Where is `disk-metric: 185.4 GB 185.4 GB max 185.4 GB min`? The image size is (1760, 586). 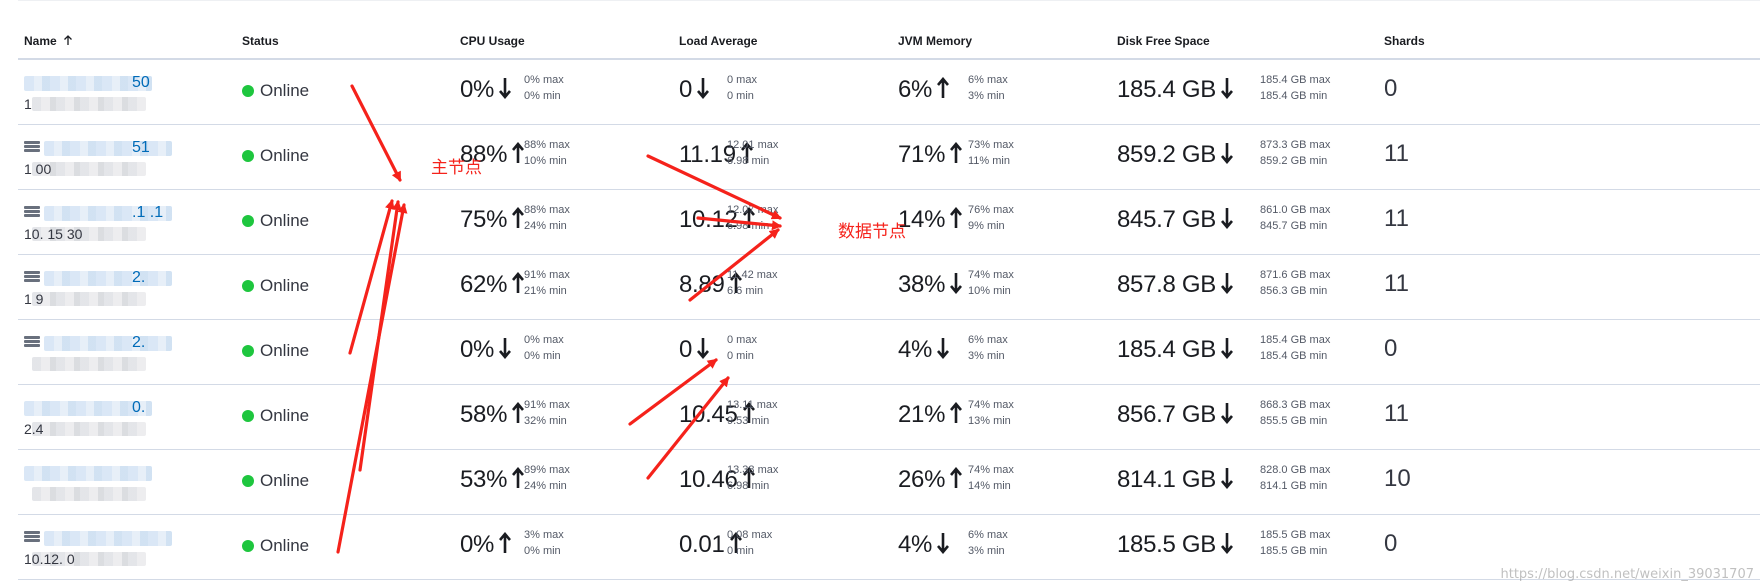 disk-metric: 185.4 GB 185.4 GB max 185.4 GB min is located at coordinates (1224, 92).